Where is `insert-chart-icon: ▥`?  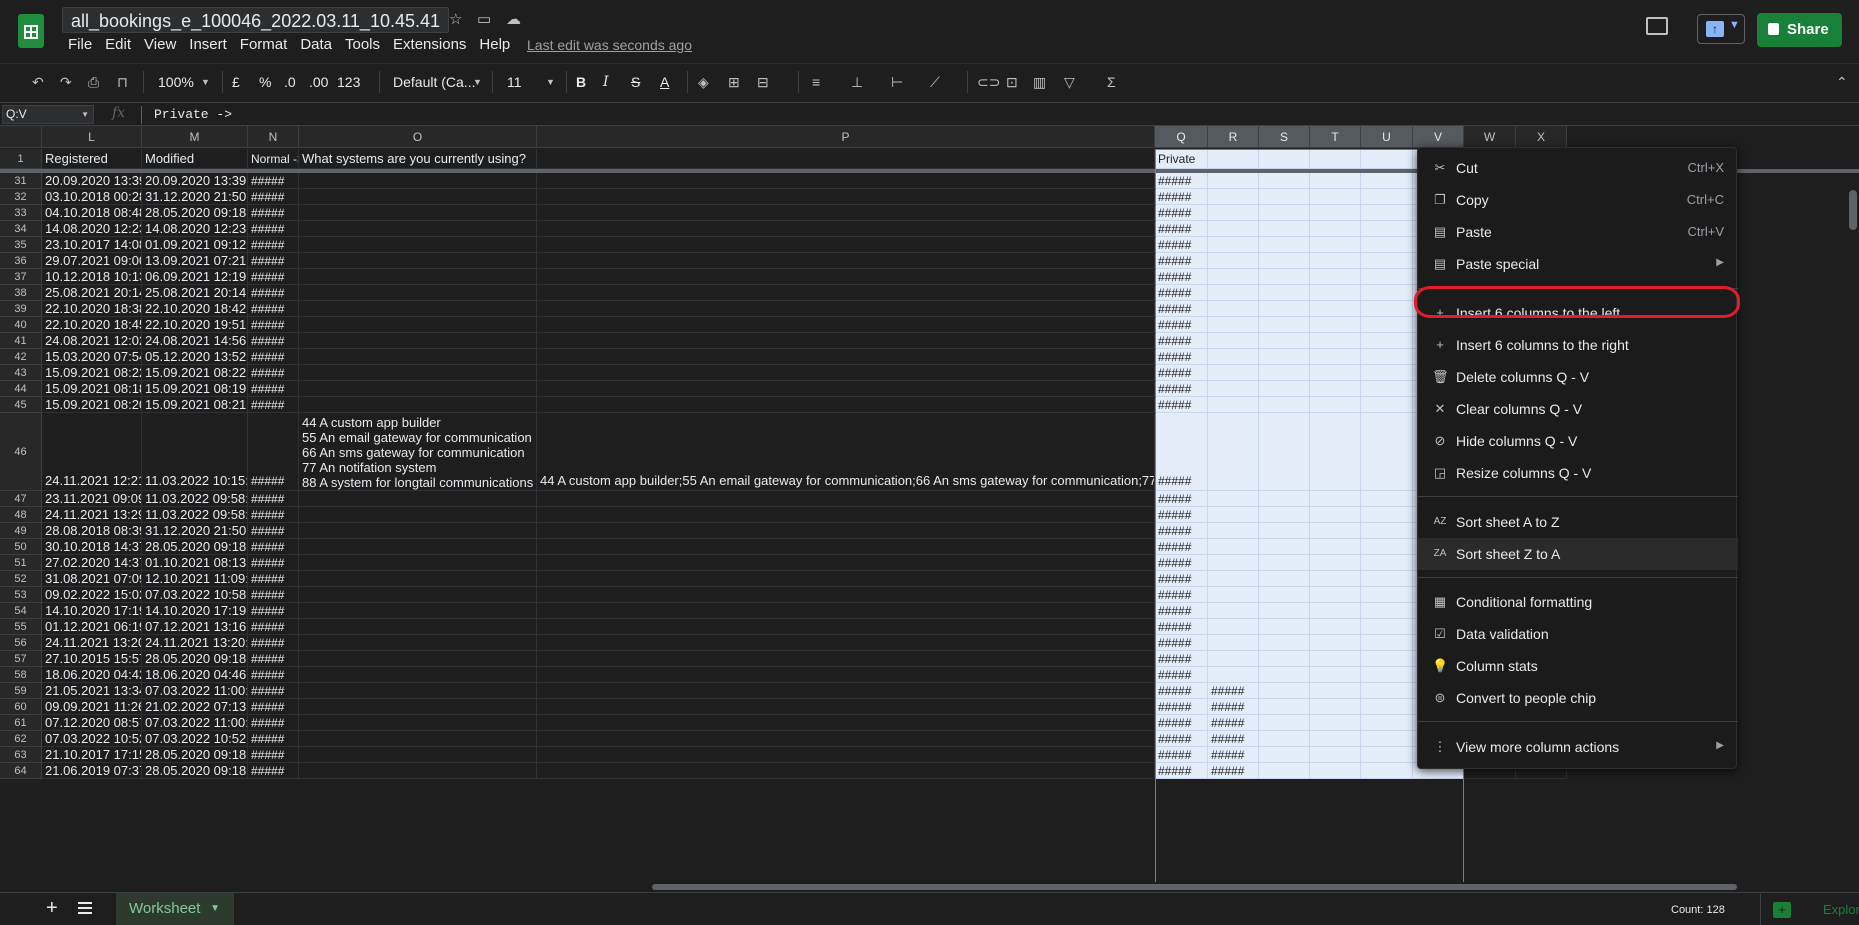
insert-chart-icon: ▥ is located at coordinates (1039, 82).